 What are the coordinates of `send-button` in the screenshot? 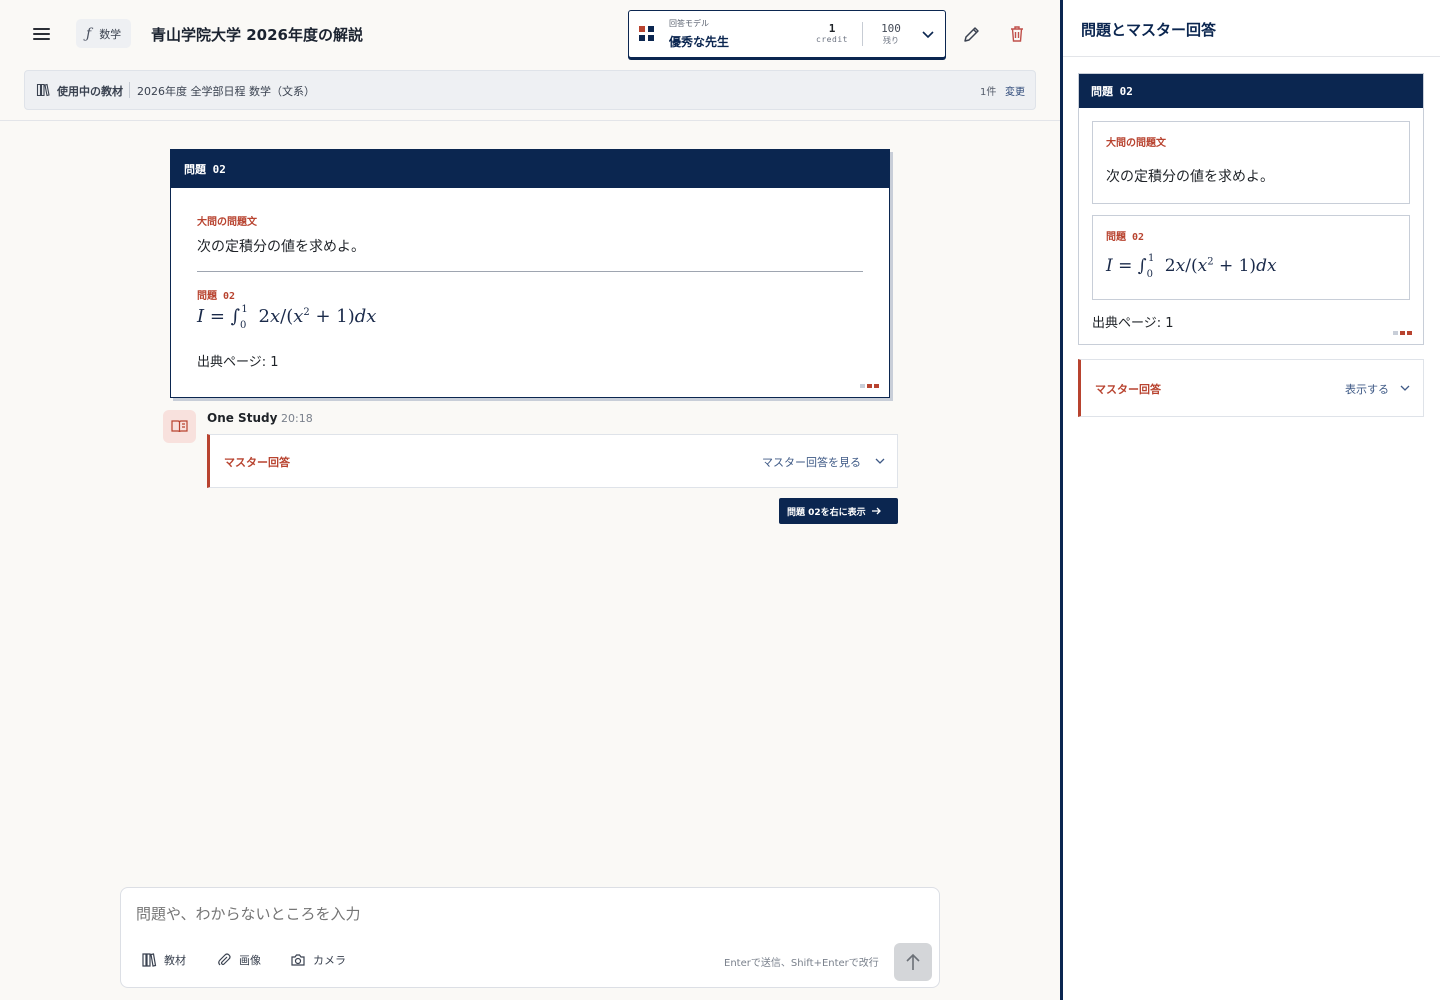 It's located at (913, 962).